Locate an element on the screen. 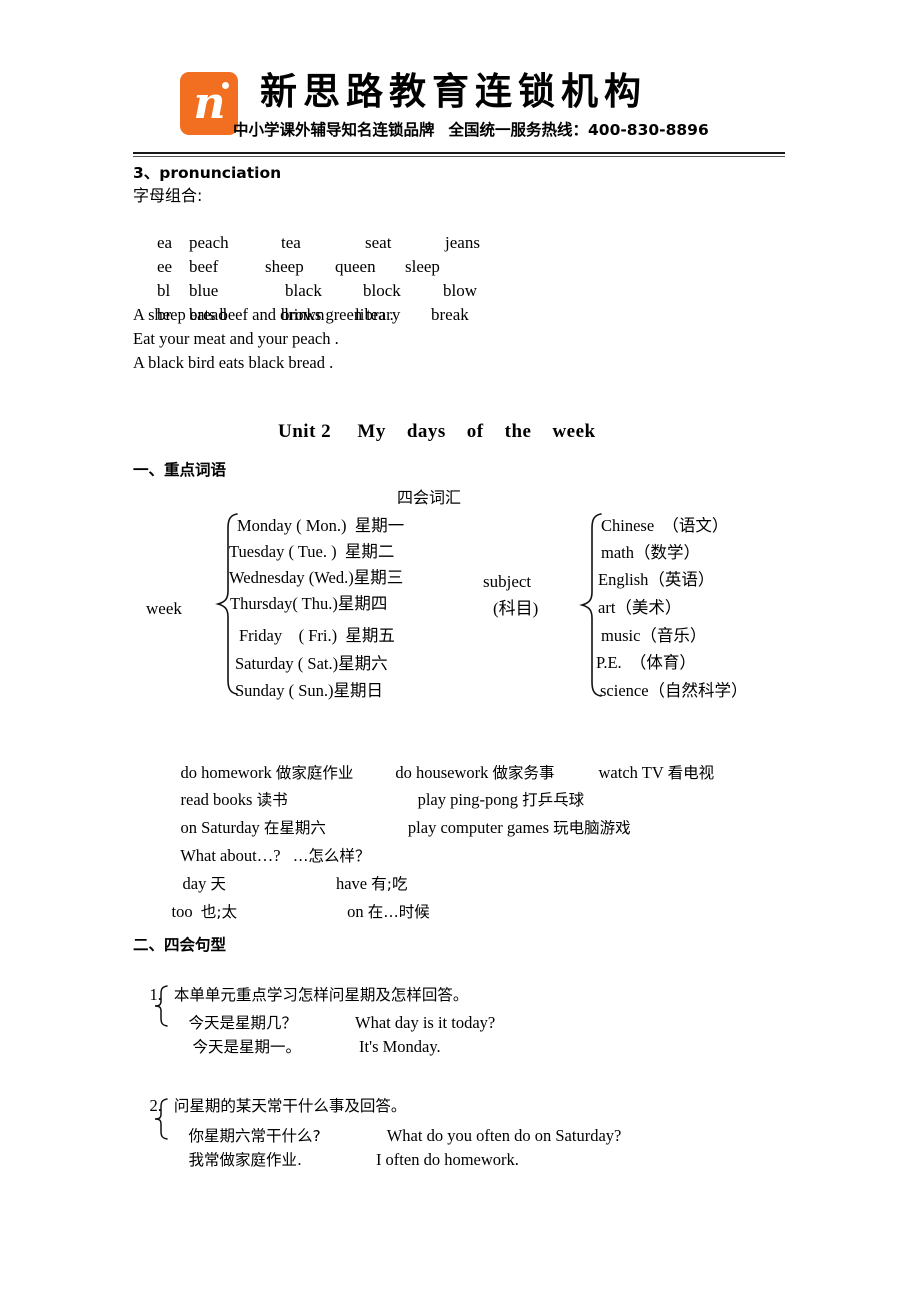  week-item: Wednesday (Wed.)星期三 is located at coordinates (316, 577).